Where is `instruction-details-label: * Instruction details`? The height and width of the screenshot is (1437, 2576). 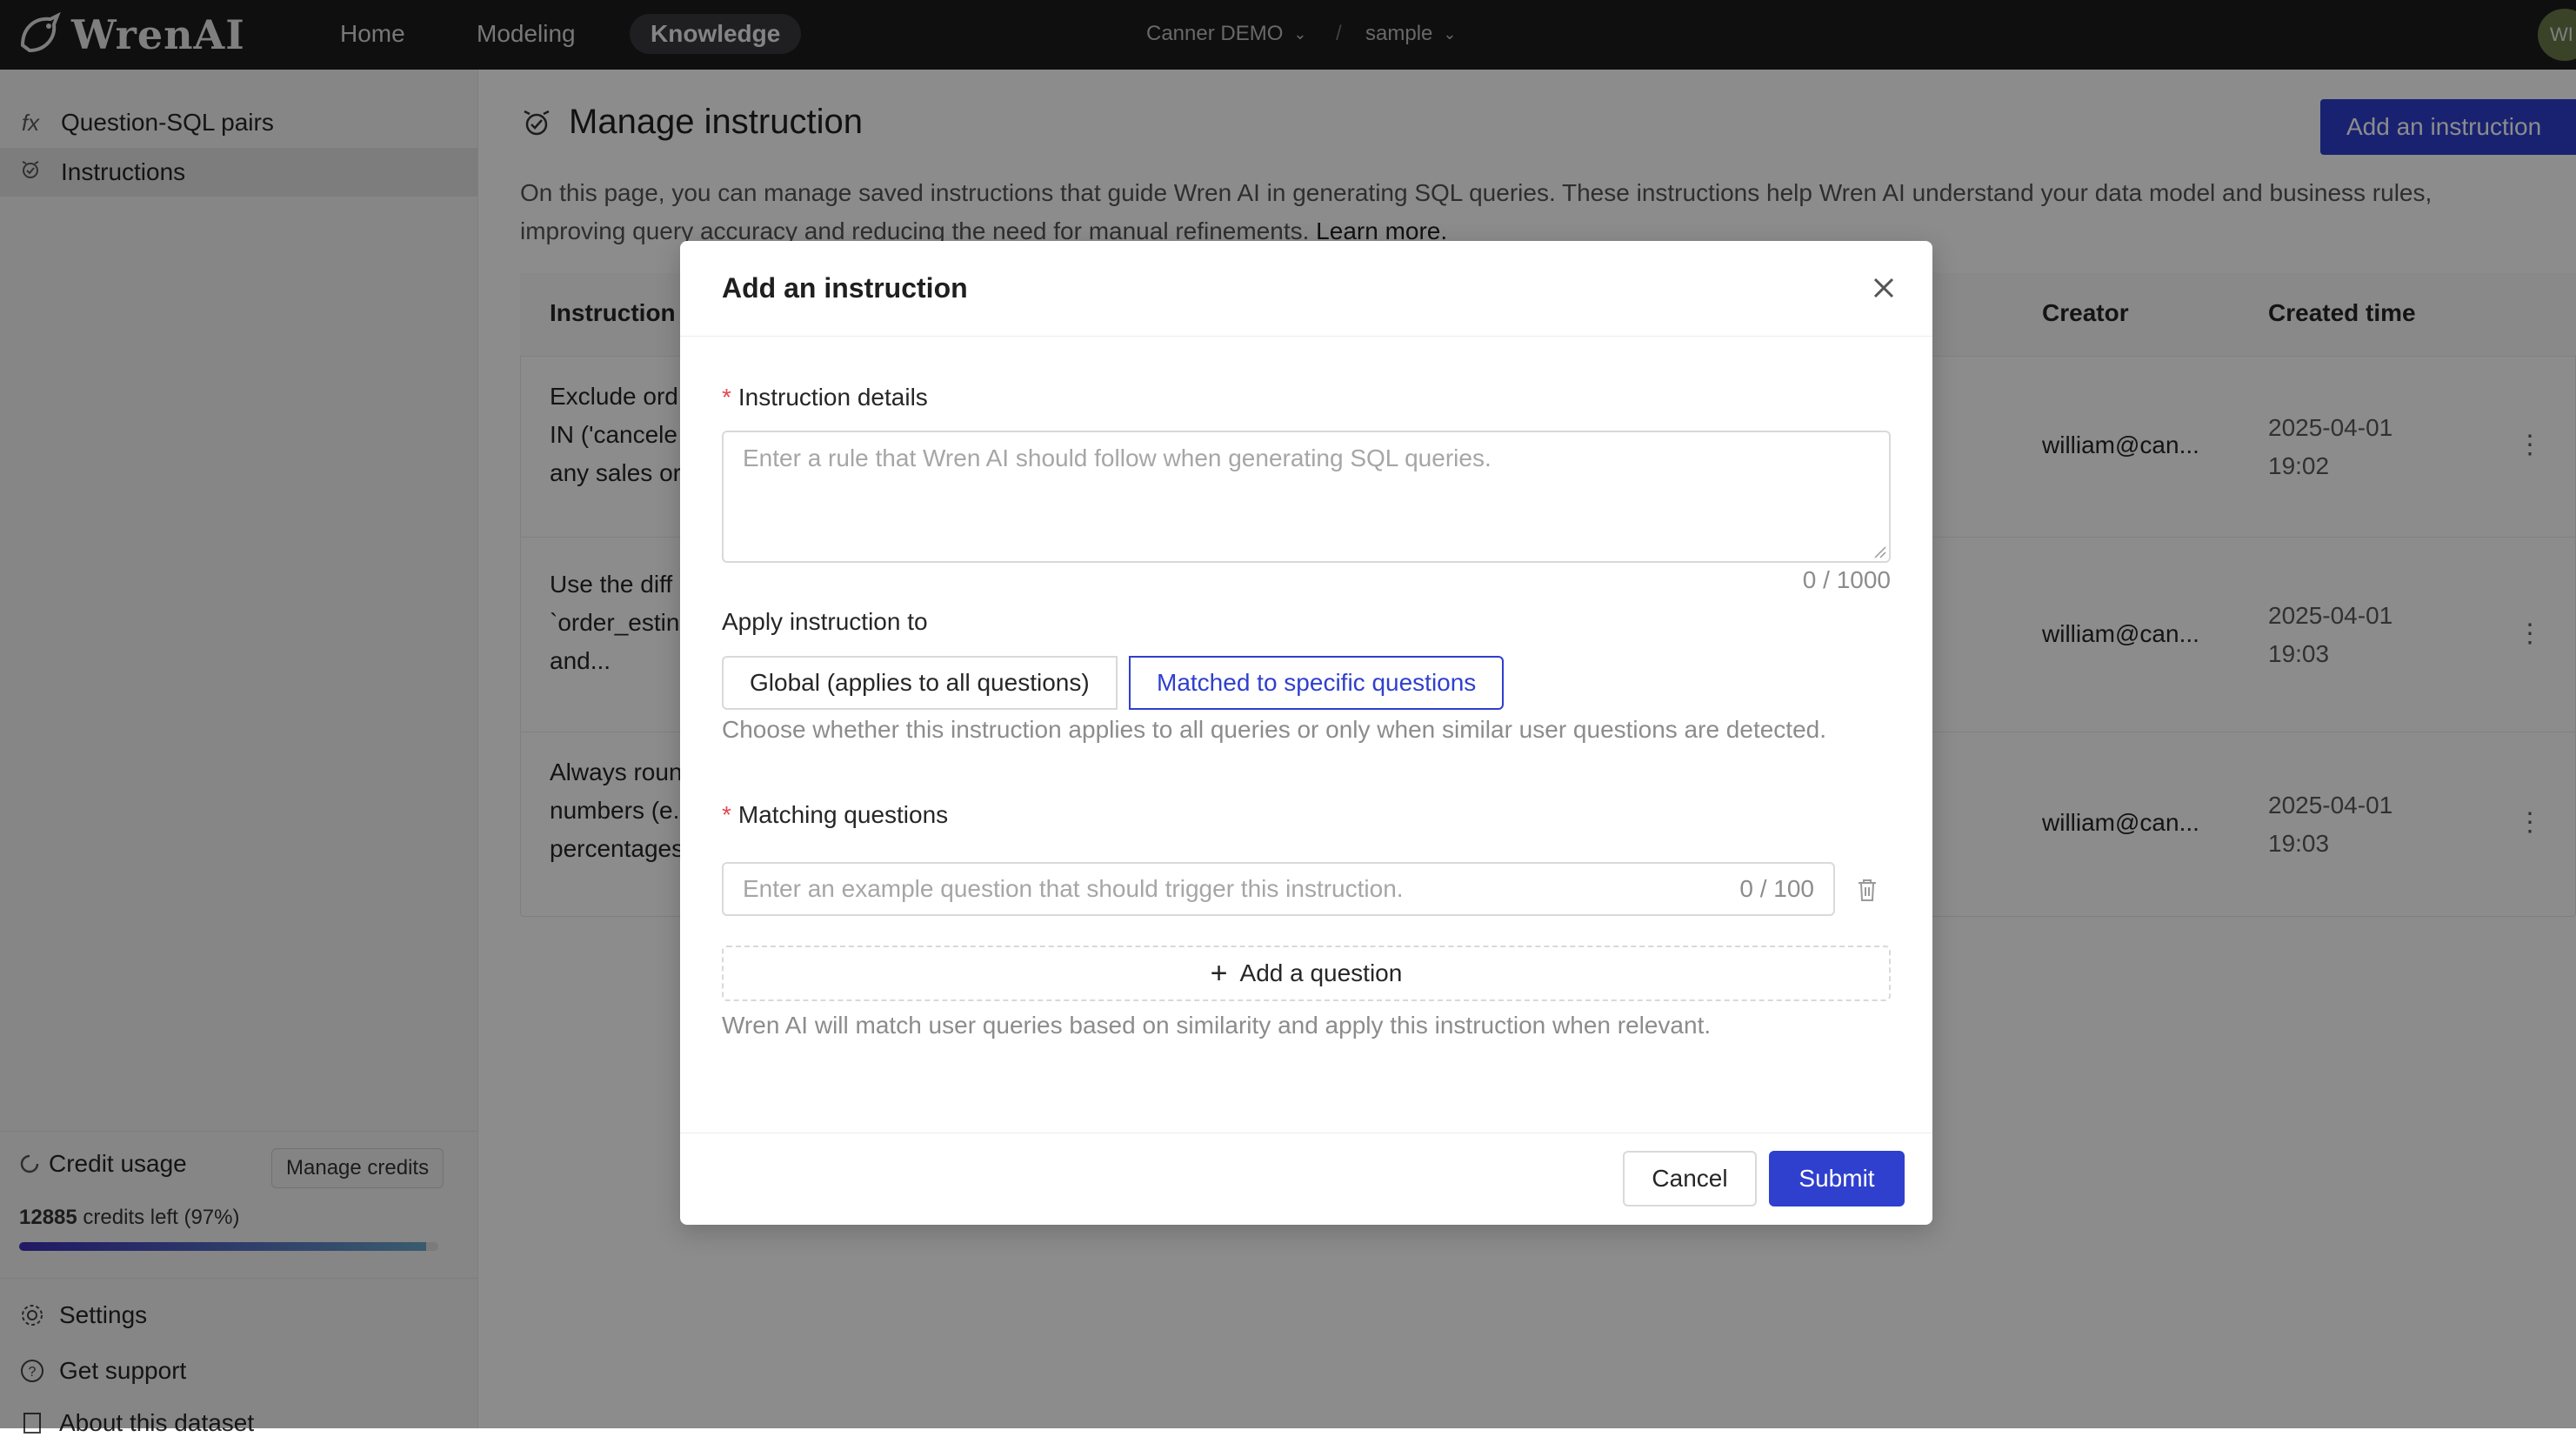
instruction-details-label: * Instruction details is located at coordinates (825, 398).